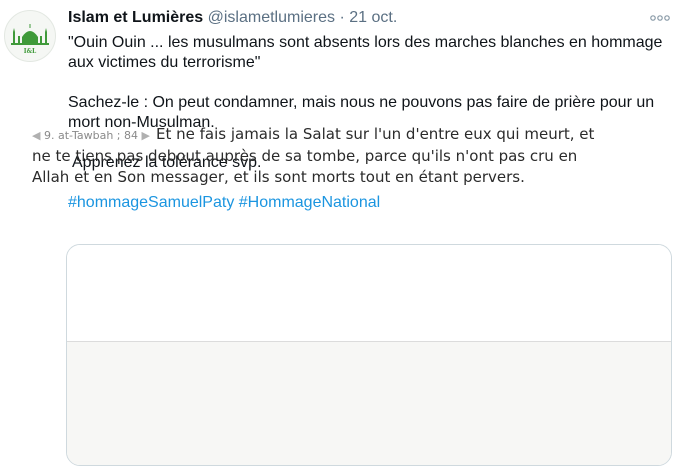 The height and width of the screenshot is (466, 677). I want to click on verse-reference-label: 9. at-Tawbah ; 84, so click(91, 135).